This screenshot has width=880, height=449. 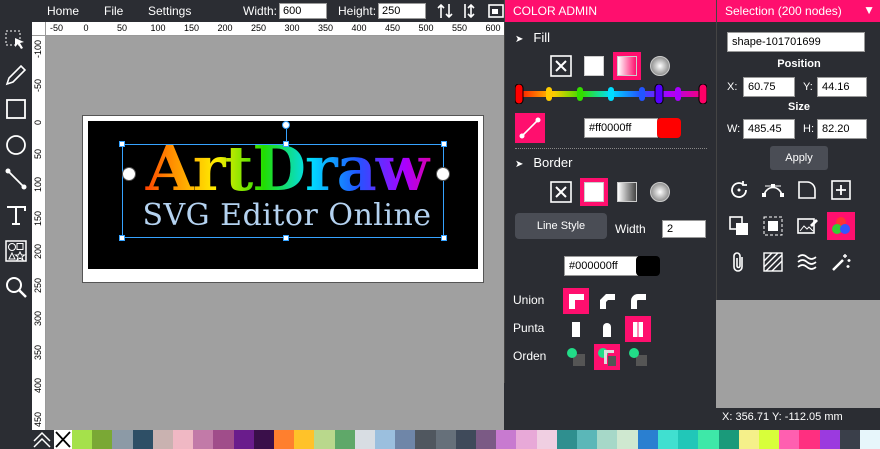 What do you see at coordinates (769, 129) in the screenshot?
I see `w-input: 485.45` at bounding box center [769, 129].